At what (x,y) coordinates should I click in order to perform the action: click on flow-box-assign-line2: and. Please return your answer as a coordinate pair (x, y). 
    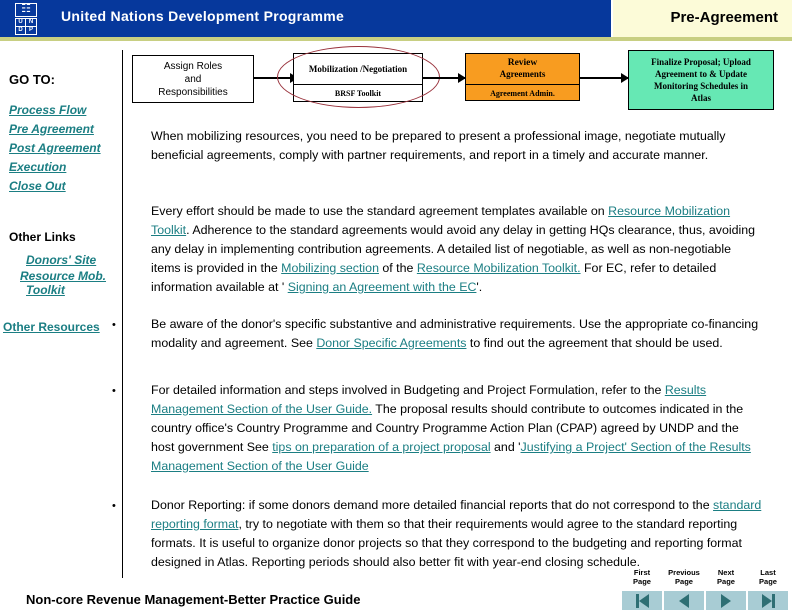
    Looking at the image, I should click on (193, 79).